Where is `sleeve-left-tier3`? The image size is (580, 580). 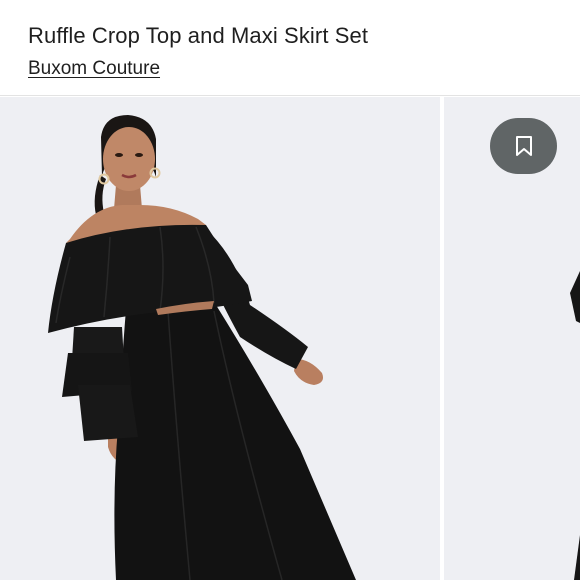
sleeve-left-tier3 is located at coordinates (108, 413).